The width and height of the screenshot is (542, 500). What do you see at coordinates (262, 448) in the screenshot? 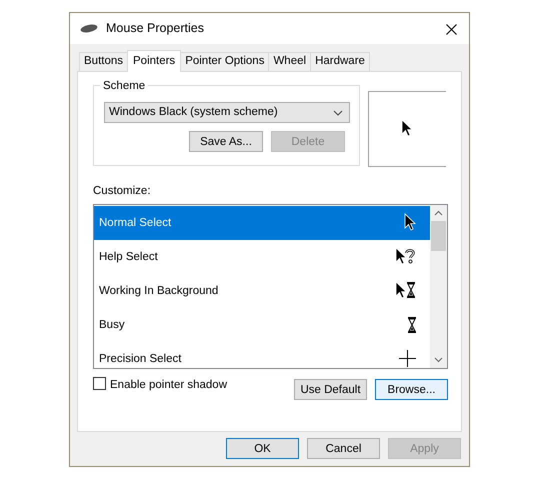
I see `button: OK` at bounding box center [262, 448].